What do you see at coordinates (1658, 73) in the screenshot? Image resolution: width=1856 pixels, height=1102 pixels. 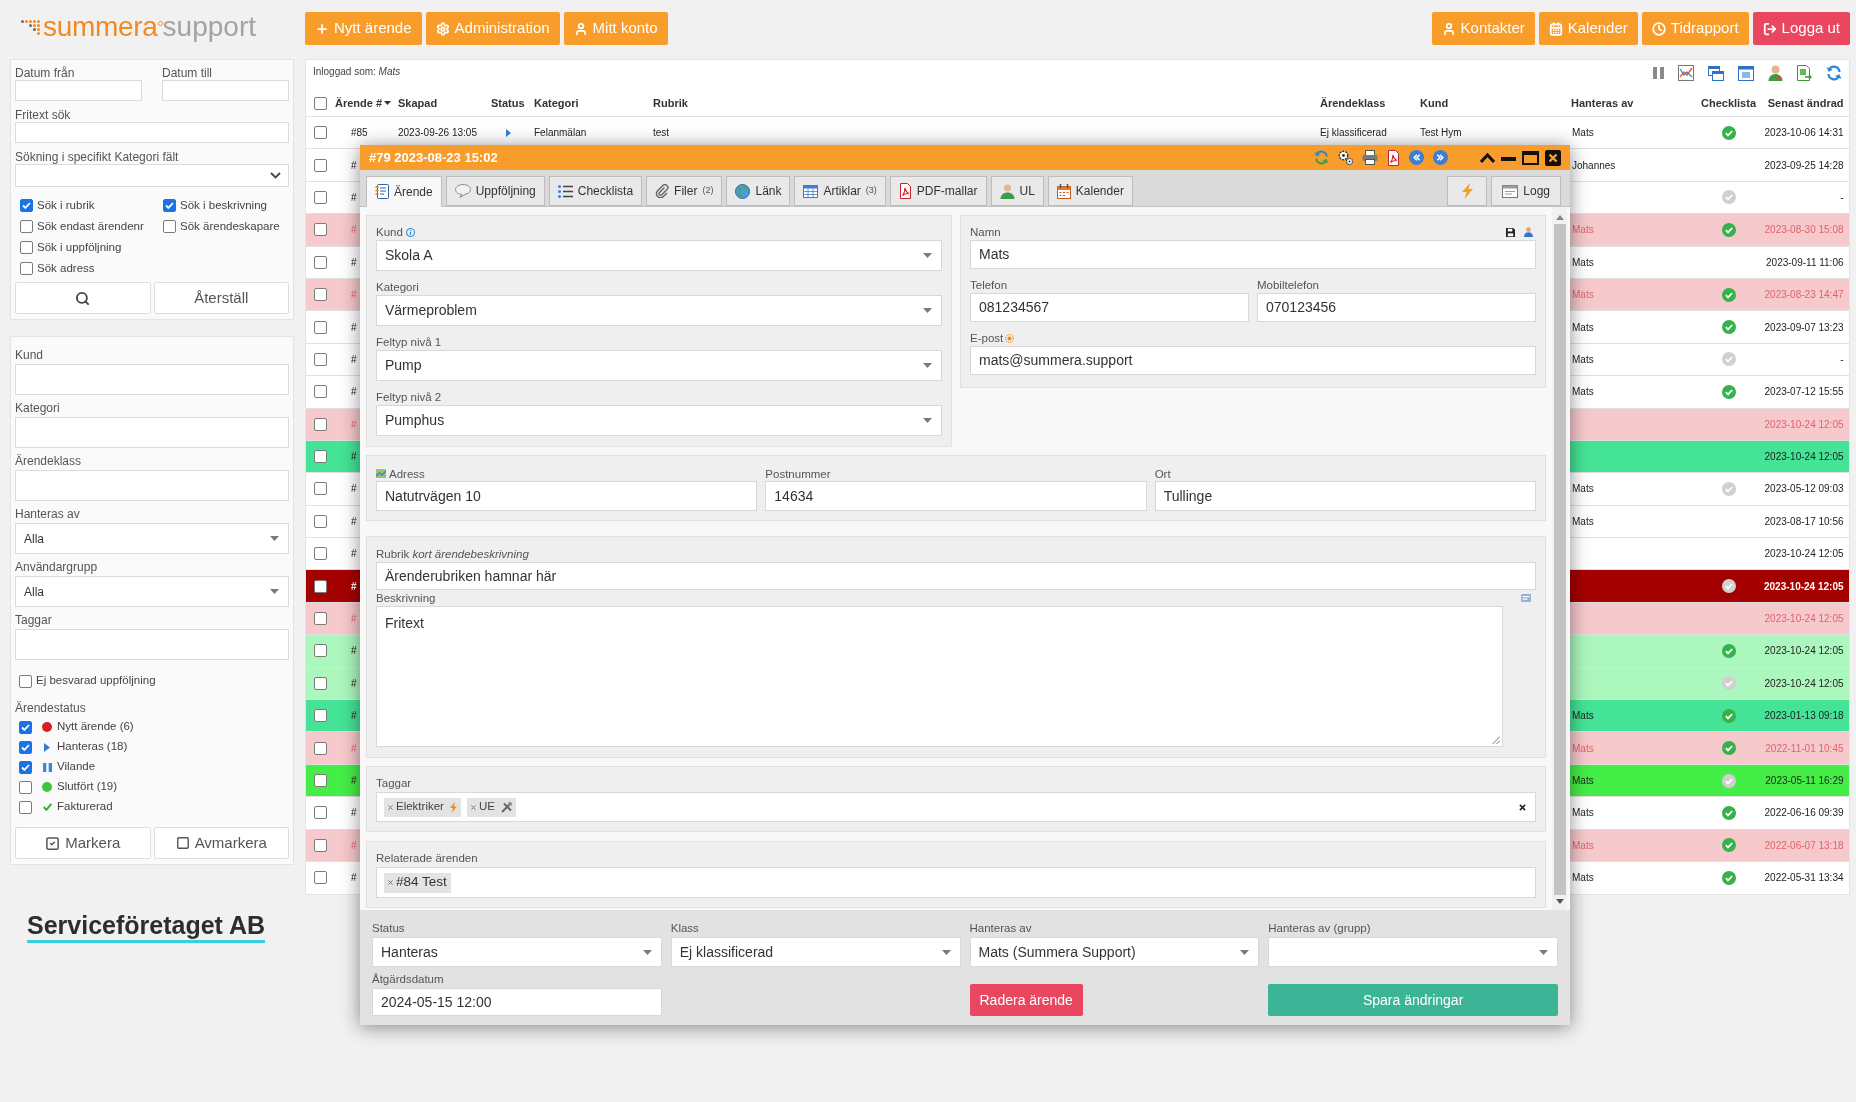 I see `pause-icon` at bounding box center [1658, 73].